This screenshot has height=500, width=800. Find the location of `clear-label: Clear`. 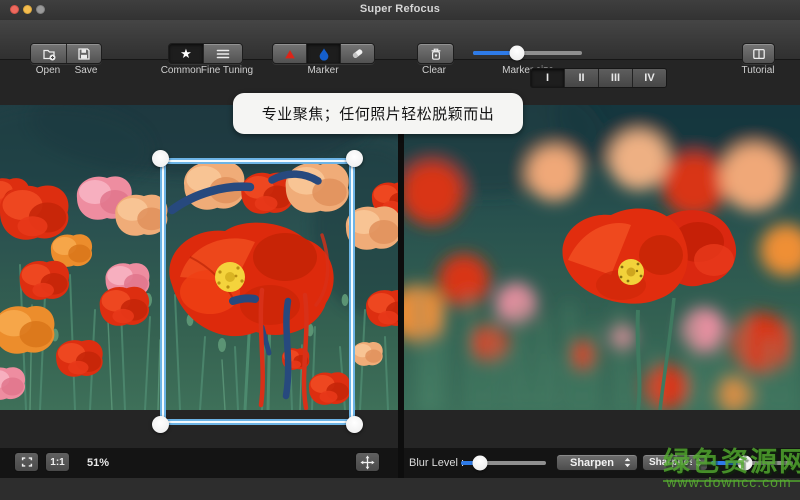

clear-label: Clear is located at coordinates (434, 70).